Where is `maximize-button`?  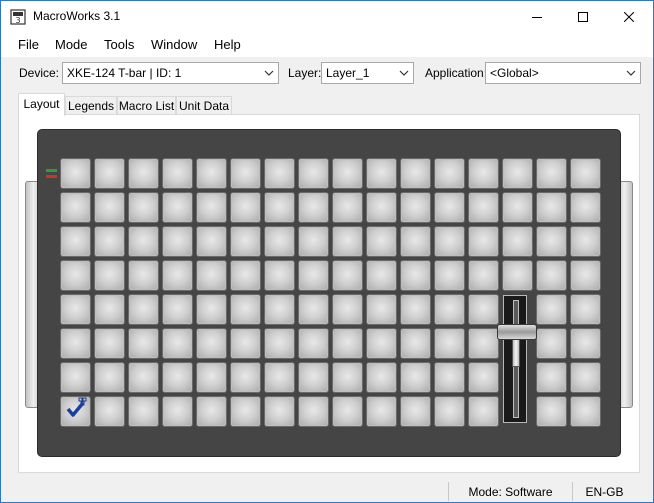 maximize-button is located at coordinates (583, 16).